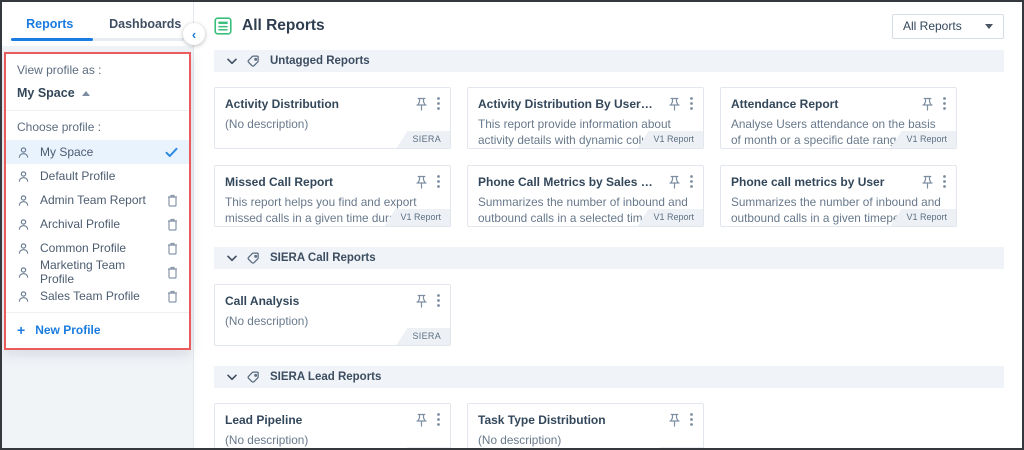 The width and height of the screenshot is (1024, 450). What do you see at coordinates (609, 315) in the screenshot?
I see `report-grid-siera-call: Call Analysis (No description) SIERA` at bounding box center [609, 315].